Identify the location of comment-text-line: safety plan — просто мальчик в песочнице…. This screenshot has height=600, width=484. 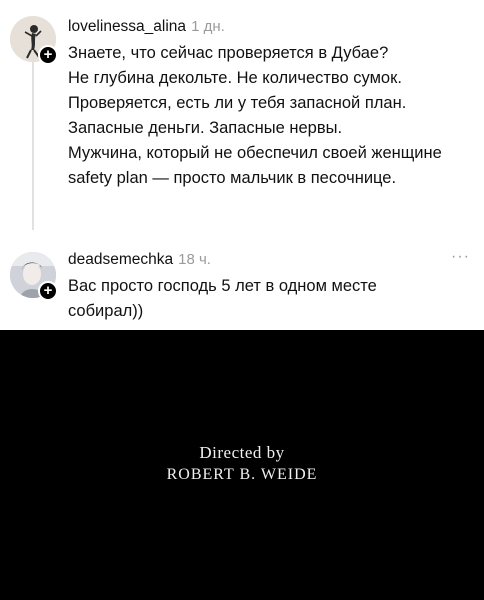
(232, 178).